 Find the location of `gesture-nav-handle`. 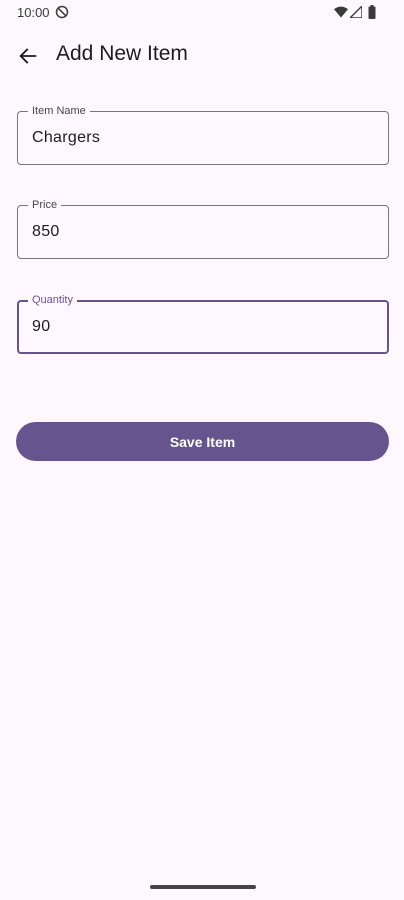

gesture-nav-handle is located at coordinates (203, 887).